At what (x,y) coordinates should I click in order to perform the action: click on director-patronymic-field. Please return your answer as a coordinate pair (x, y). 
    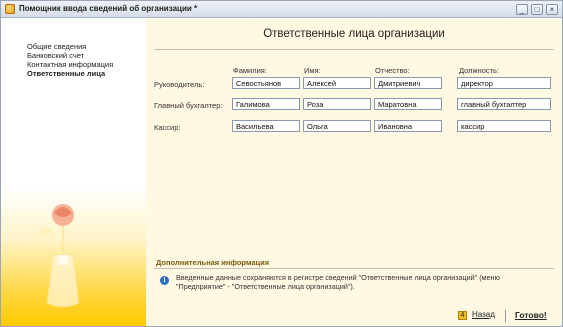
    Looking at the image, I should click on (408, 83).